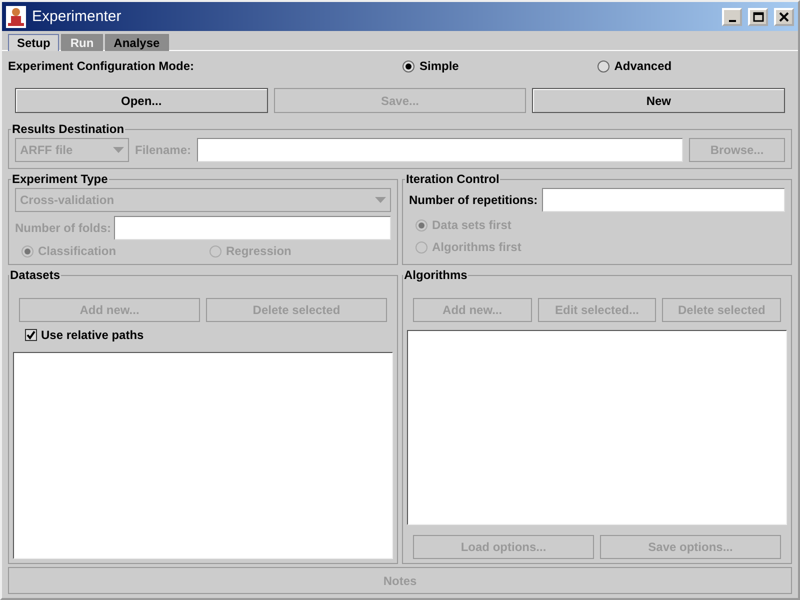 The width and height of the screenshot is (800, 600). I want to click on button: New, so click(659, 100).